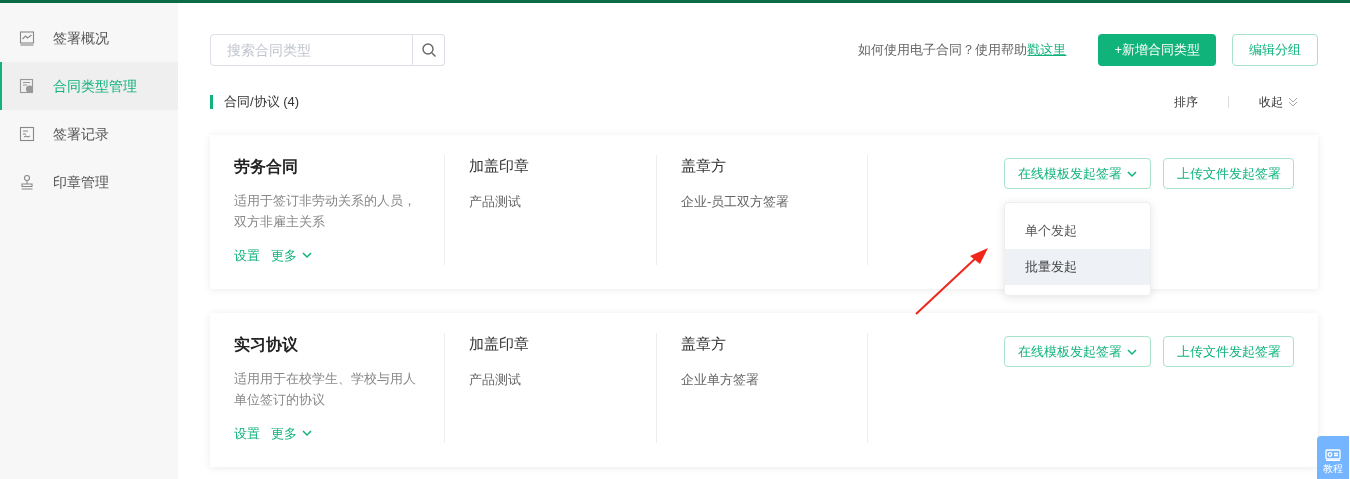 This screenshot has height=479, width=1350. What do you see at coordinates (266, 345) in the screenshot?
I see `contract-name: 实习协议` at bounding box center [266, 345].